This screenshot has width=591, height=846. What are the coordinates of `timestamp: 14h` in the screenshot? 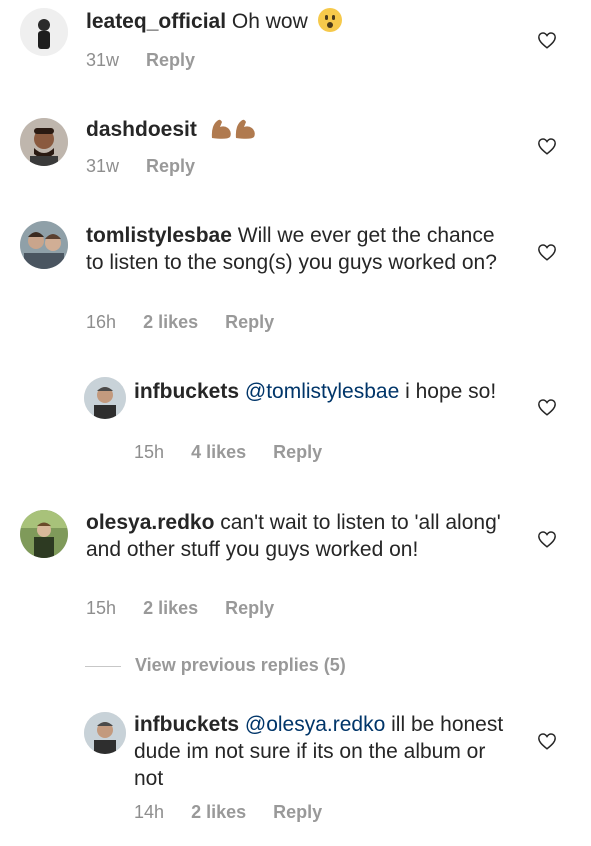 It's located at (149, 812).